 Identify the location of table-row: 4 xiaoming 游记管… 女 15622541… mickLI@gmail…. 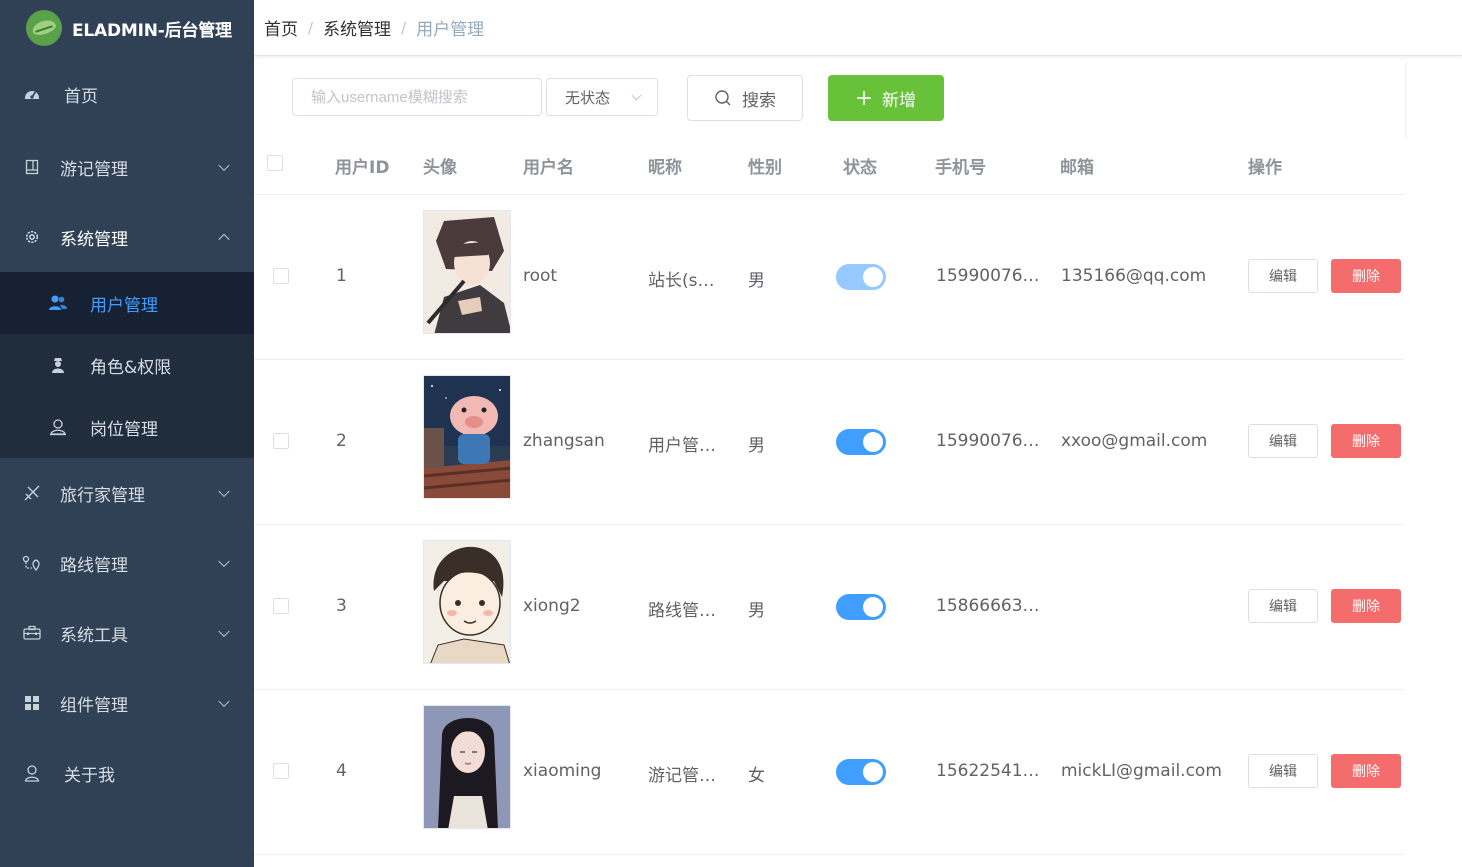
(829, 772).